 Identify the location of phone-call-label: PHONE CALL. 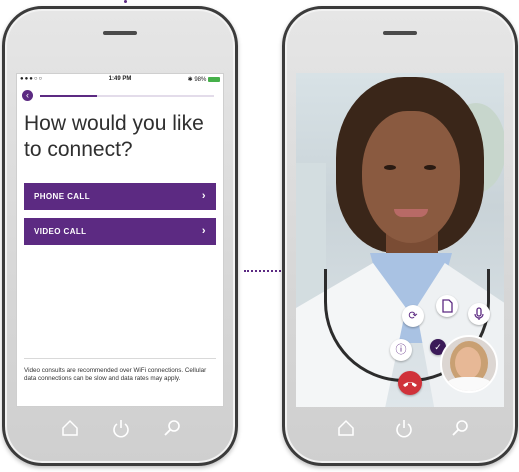
(62, 196).